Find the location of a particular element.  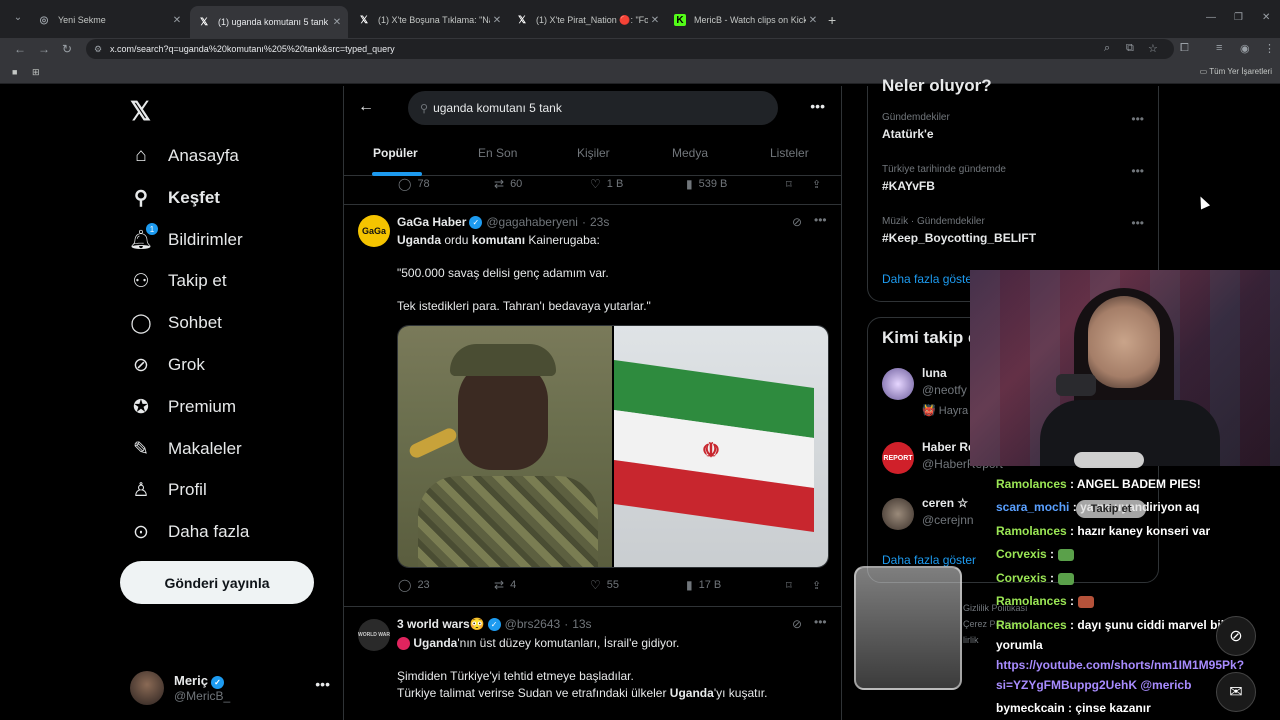

like-button: ♡ 1 B is located at coordinates (638, 184).